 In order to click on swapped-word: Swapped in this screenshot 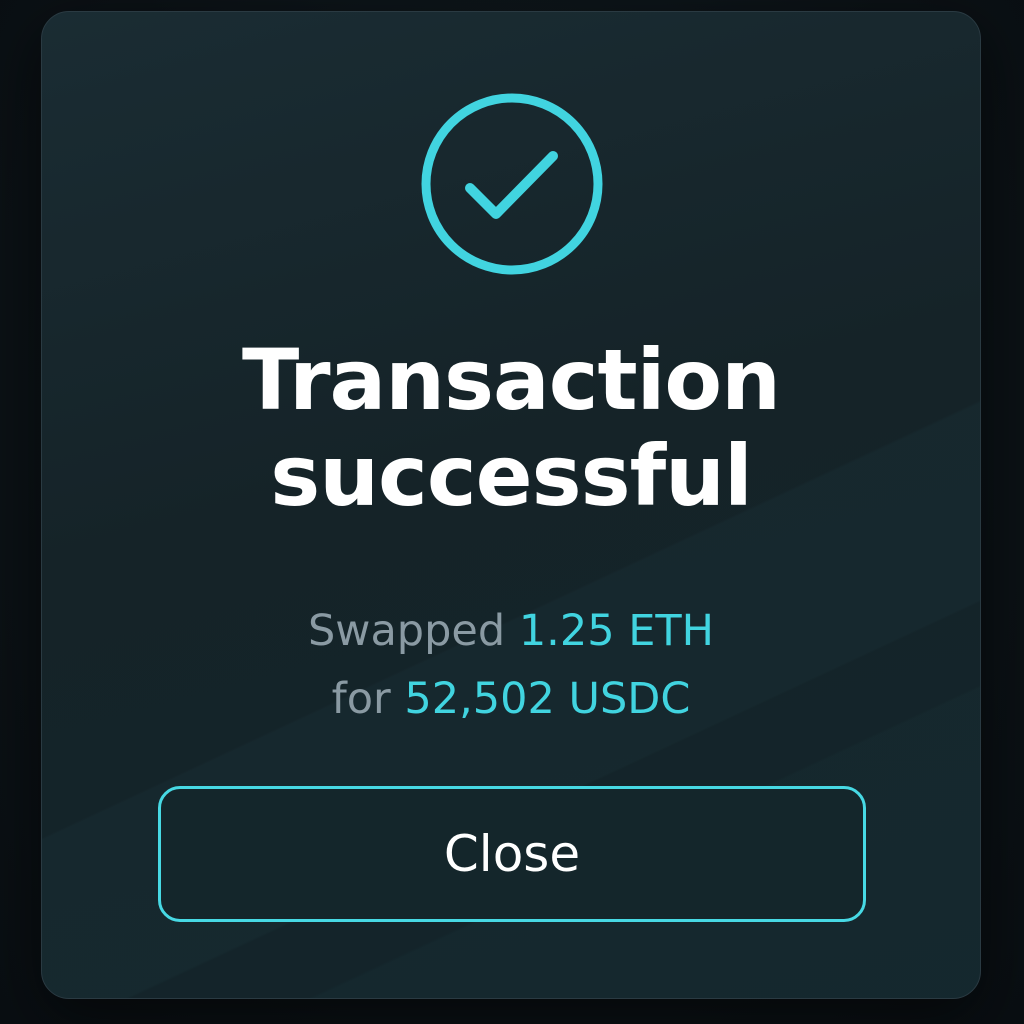, I will do `click(406, 631)`.